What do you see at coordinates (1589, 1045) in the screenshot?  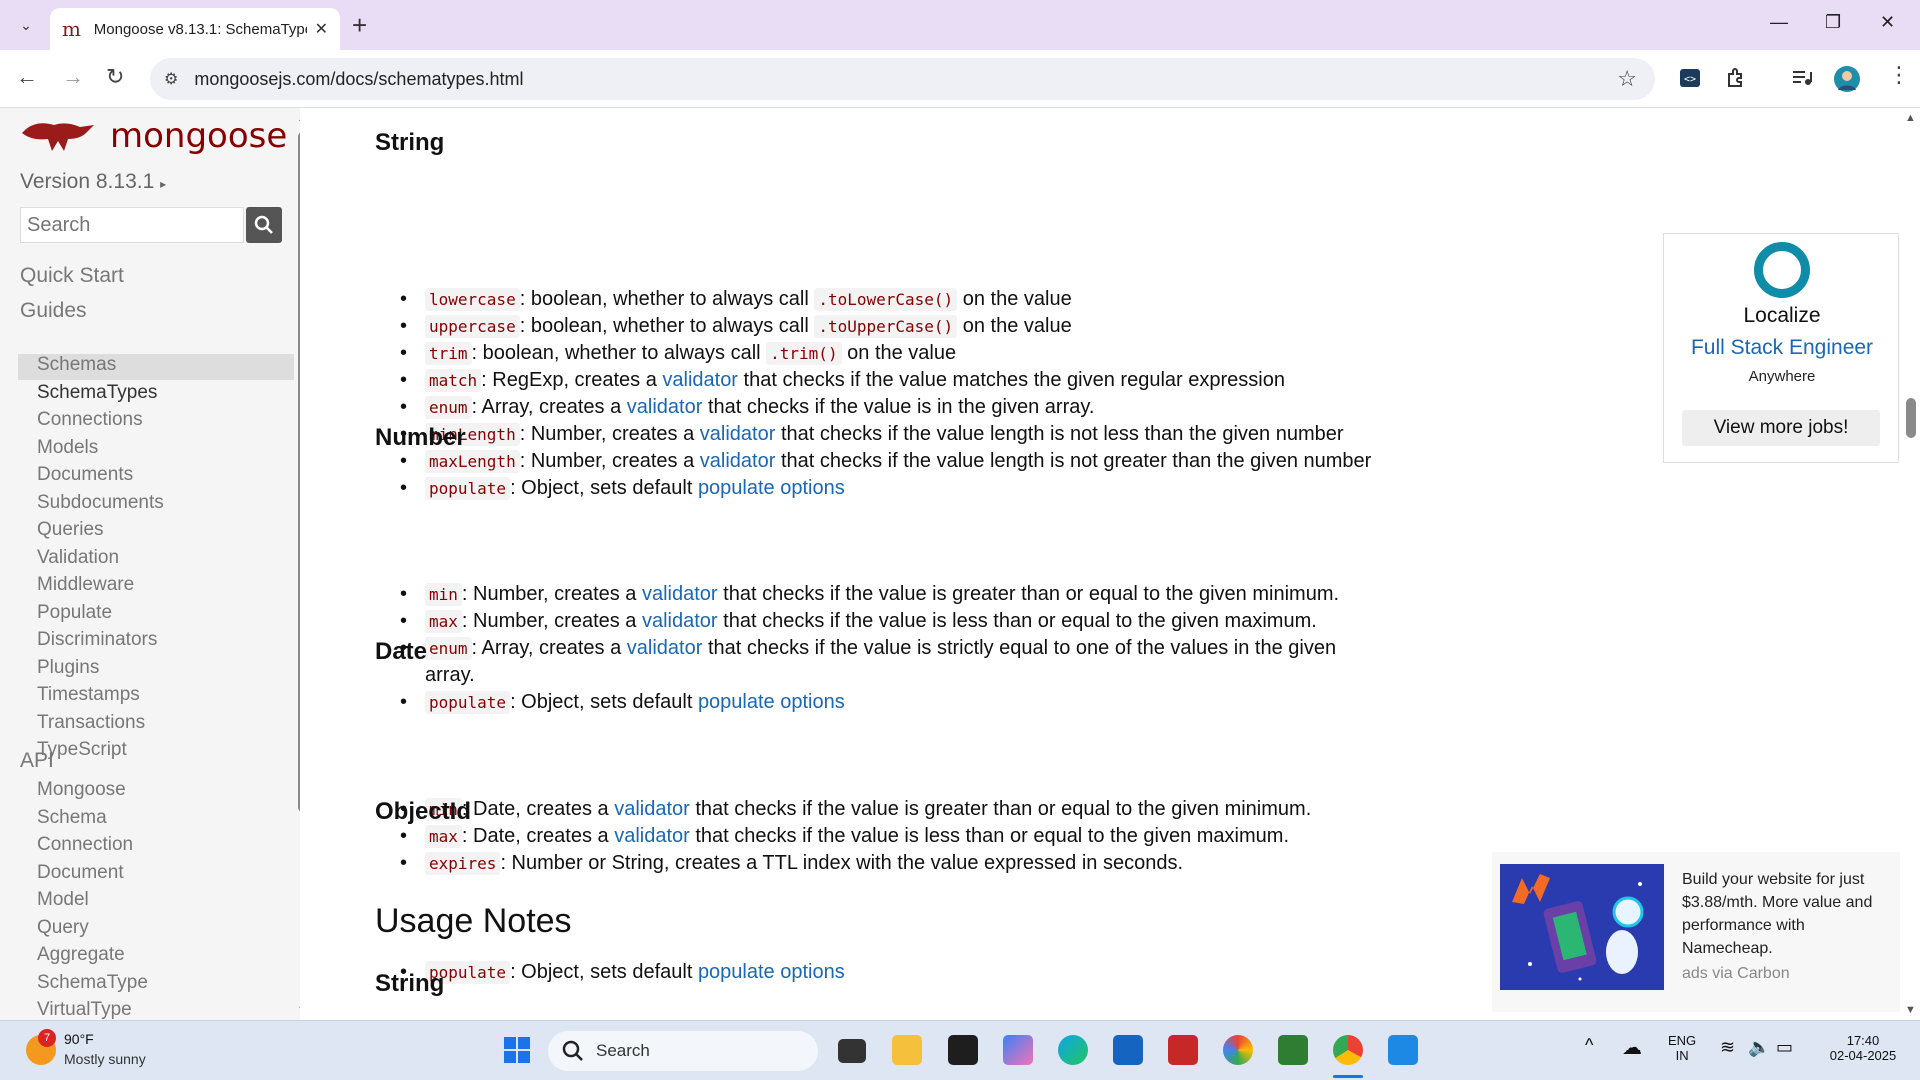 I see `tray-overflow-chevron-icon: ^` at bounding box center [1589, 1045].